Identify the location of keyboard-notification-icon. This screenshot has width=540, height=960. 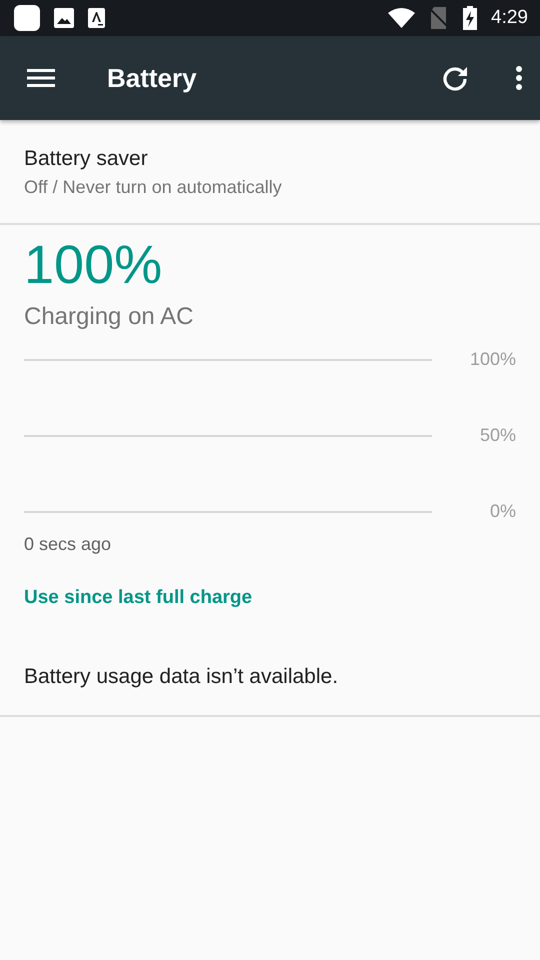
(96, 18).